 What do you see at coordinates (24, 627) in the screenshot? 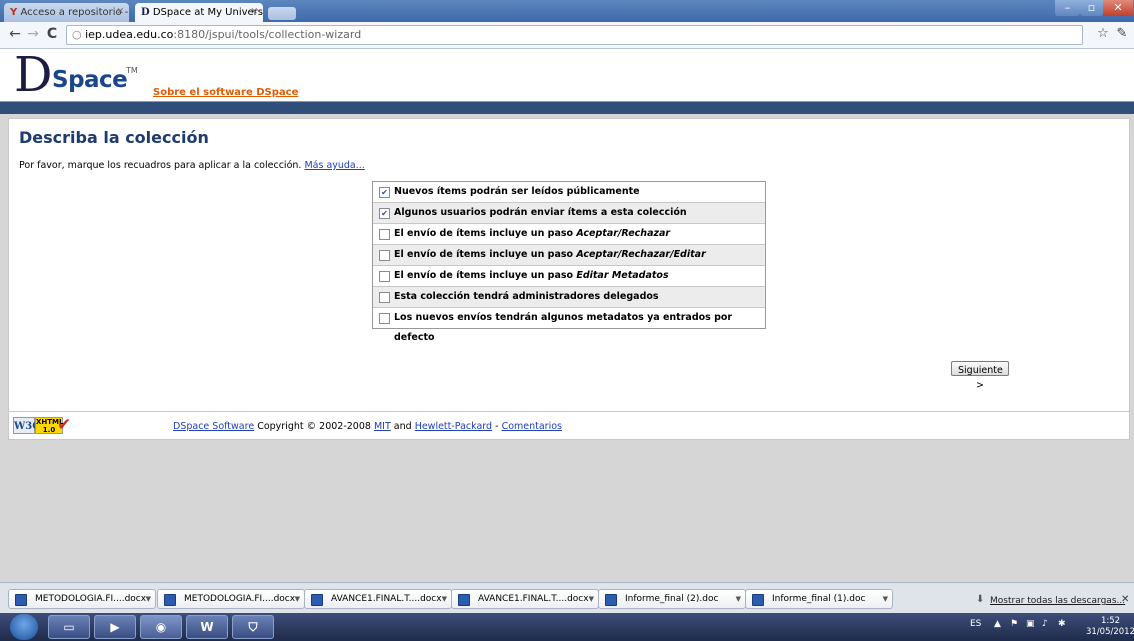
I see `start-button` at bounding box center [24, 627].